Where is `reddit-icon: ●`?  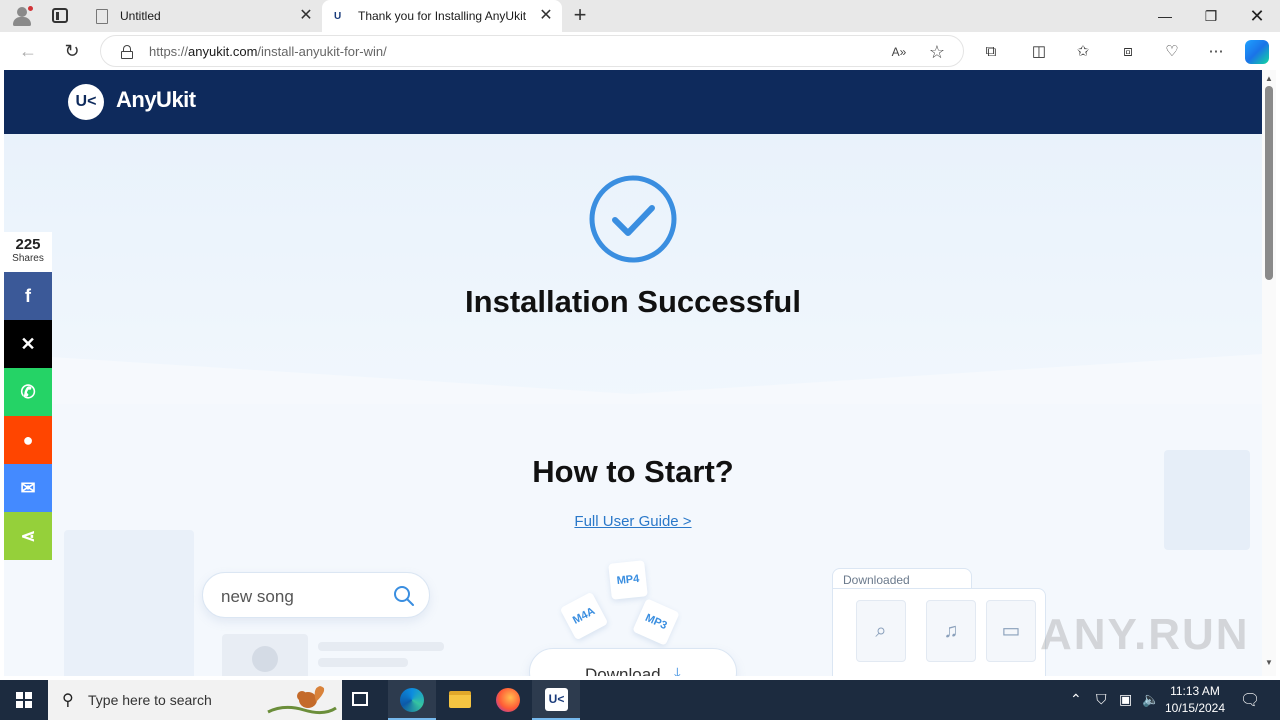
reddit-icon: ● is located at coordinates (28, 440).